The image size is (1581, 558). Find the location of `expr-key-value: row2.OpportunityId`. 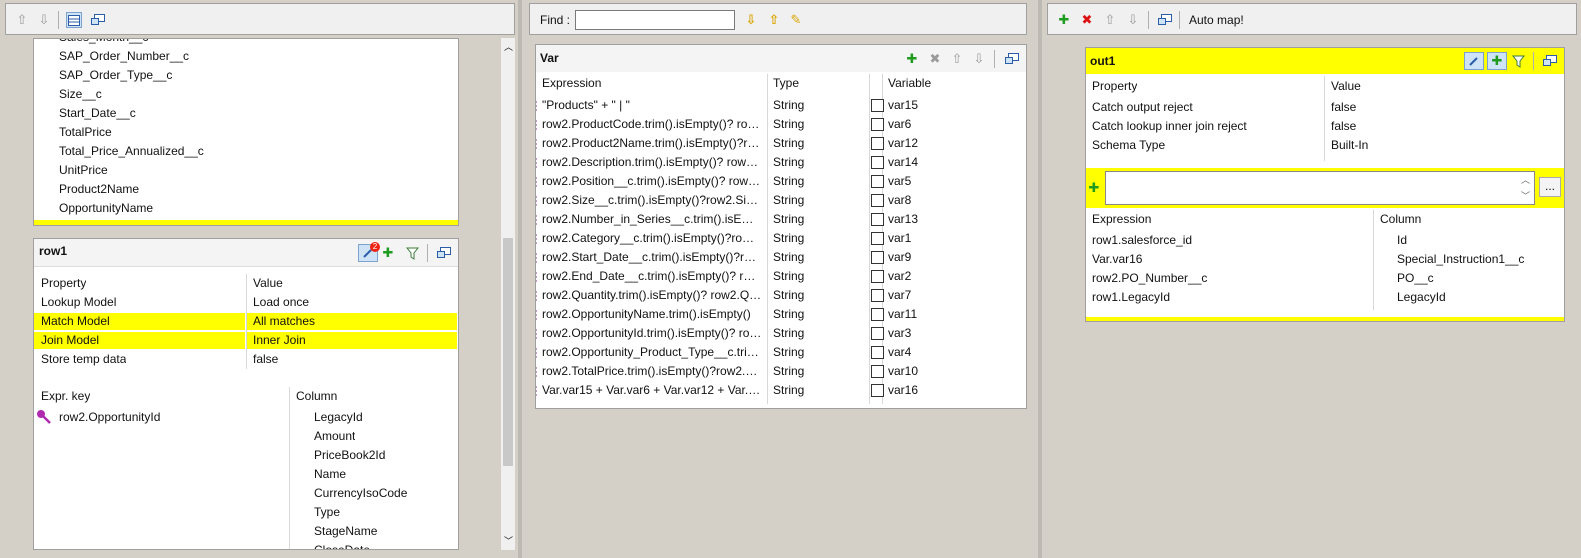

expr-key-value: row2.OpportunityId is located at coordinates (109, 417).